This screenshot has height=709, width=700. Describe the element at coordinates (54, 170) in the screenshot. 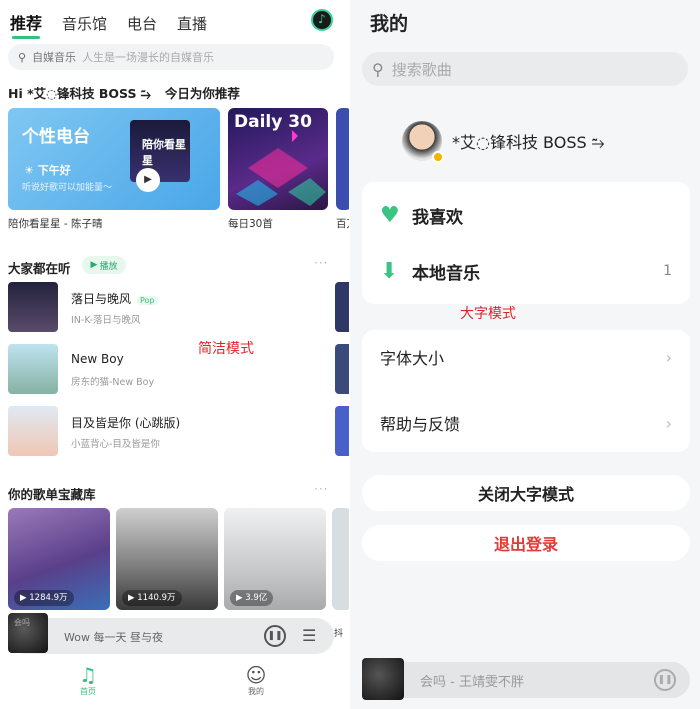

I see `card-sub1: 下午好` at that location.